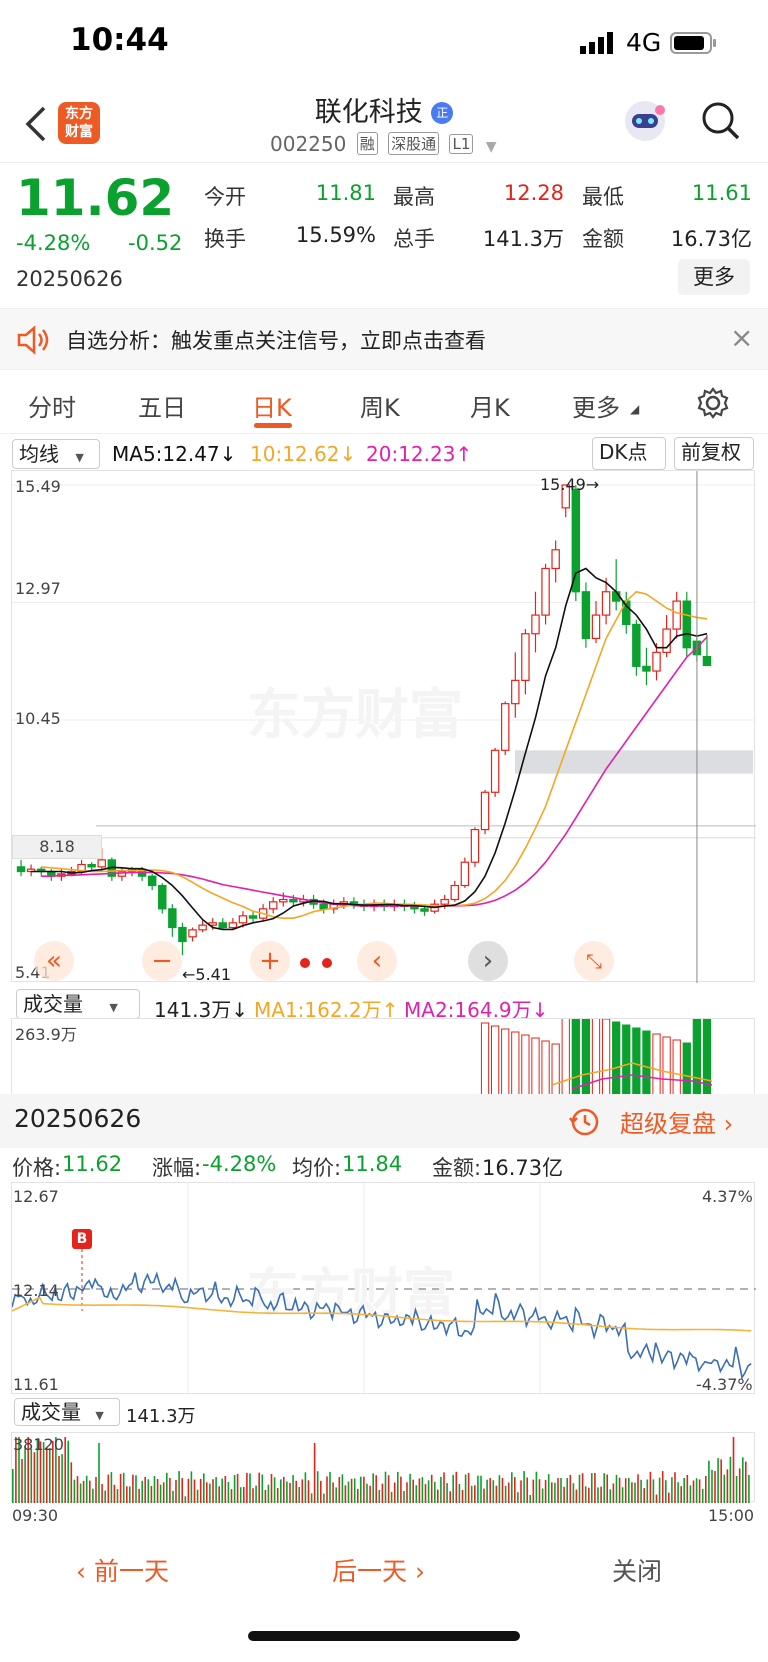 The image size is (768, 1662). I want to click on history-clock-icon, so click(584, 1122).